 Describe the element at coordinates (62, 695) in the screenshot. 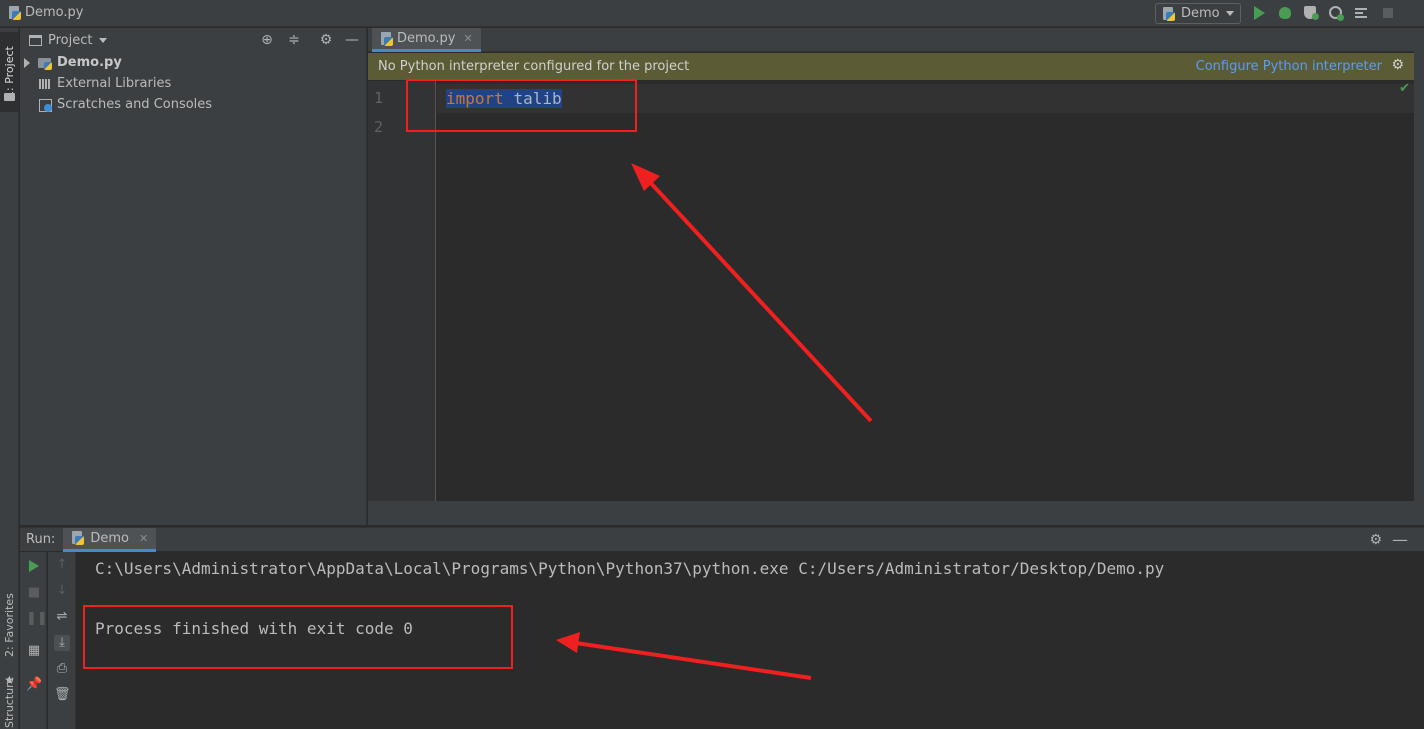

I see `trash-icon: 🗑` at that location.